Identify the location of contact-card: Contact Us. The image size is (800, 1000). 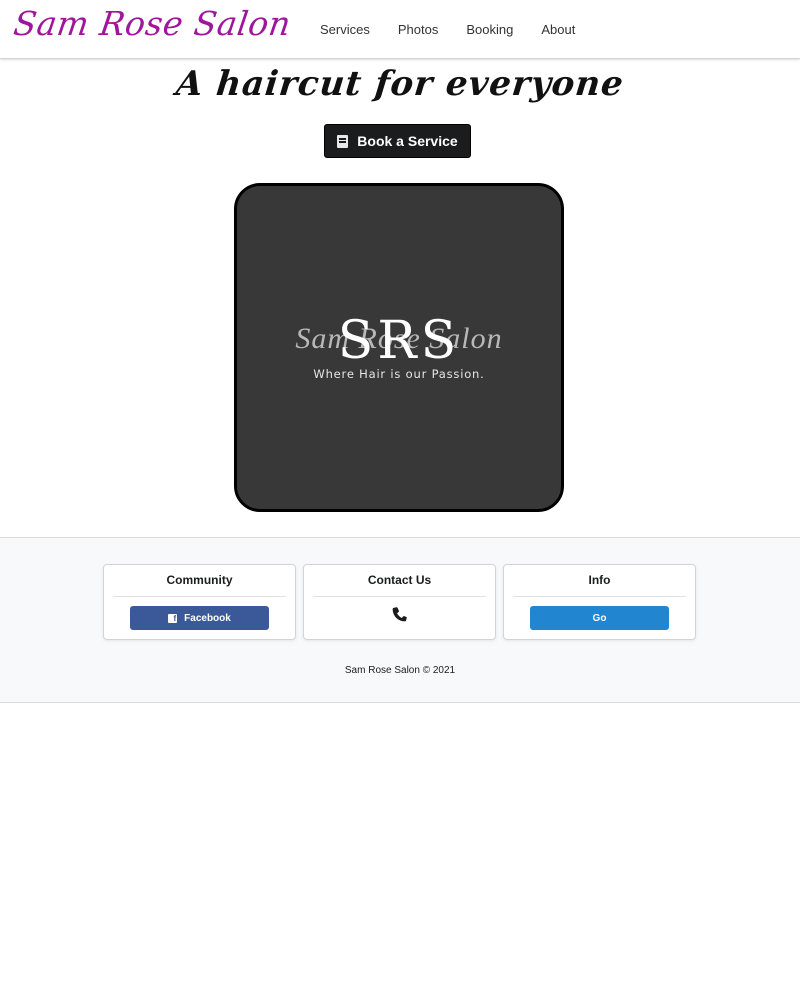
(399, 602).